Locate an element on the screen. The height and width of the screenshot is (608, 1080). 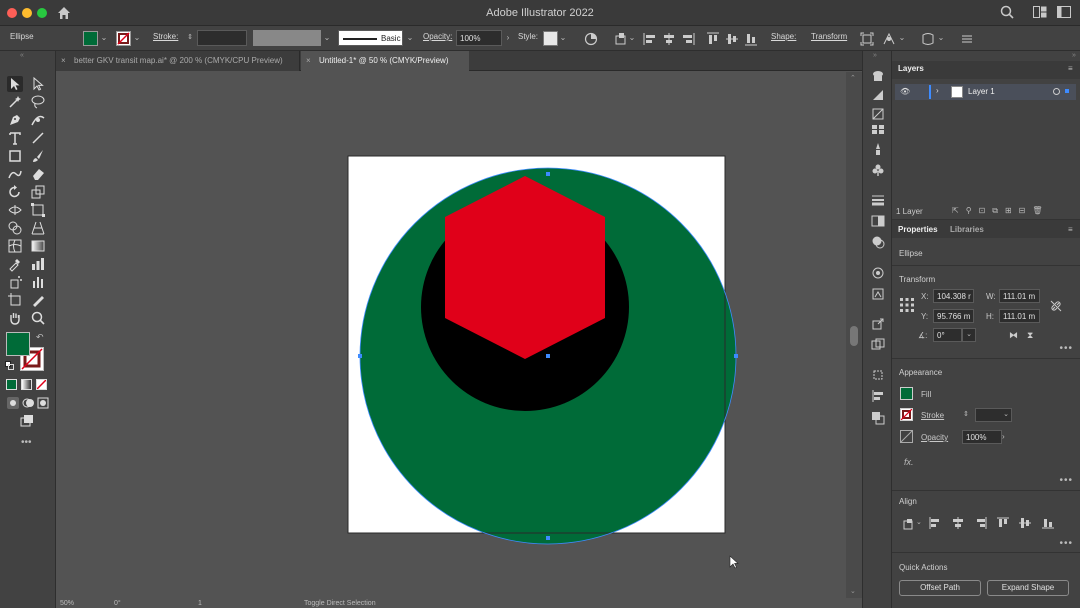
mouse-cursor-icon is located at coordinates (734, 562).